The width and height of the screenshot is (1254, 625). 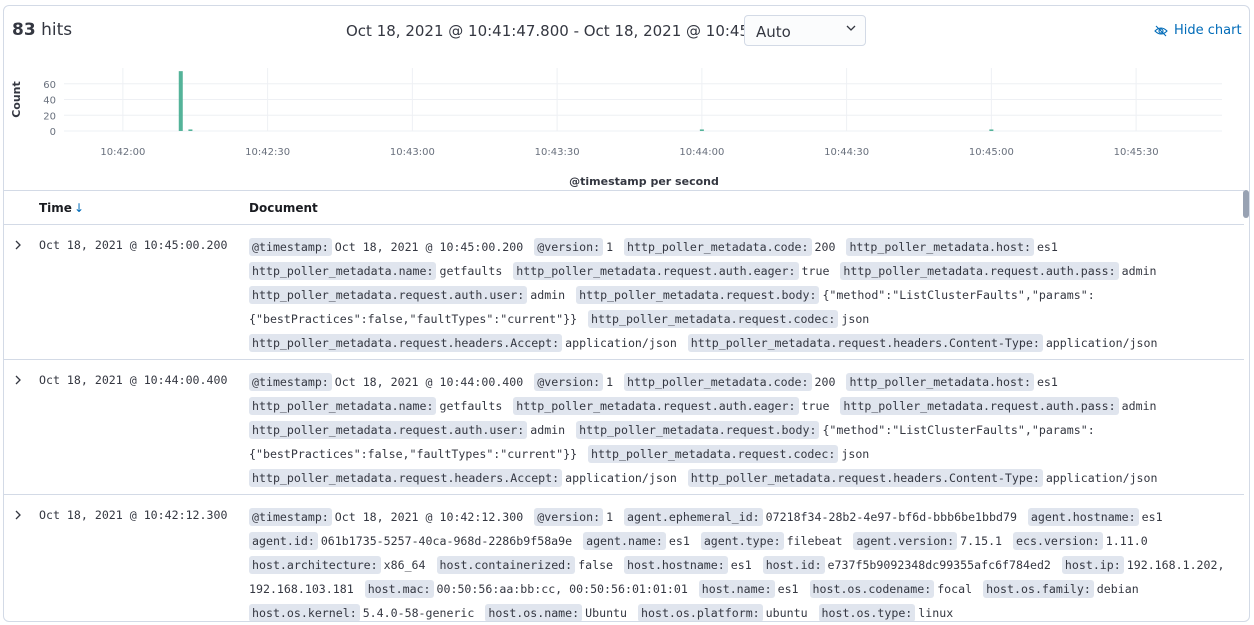 I want to click on field-key: ecs.version:, so click(x=1058, y=541).